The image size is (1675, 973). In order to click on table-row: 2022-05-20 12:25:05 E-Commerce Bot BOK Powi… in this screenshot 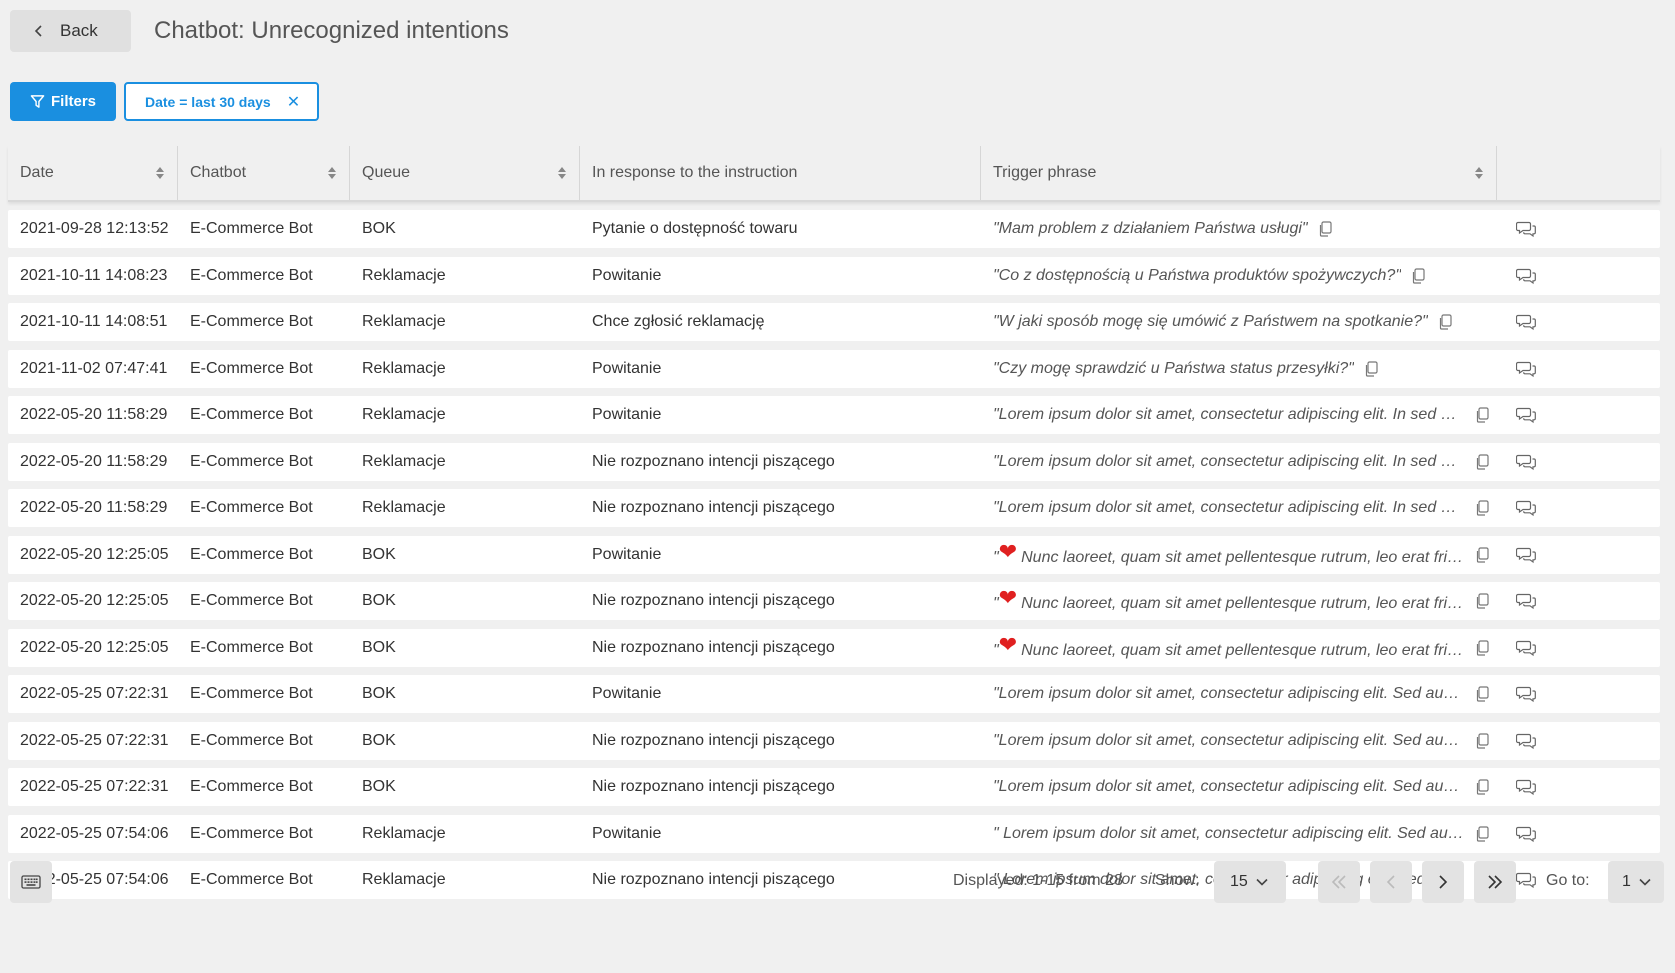, I will do `click(834, 554)`.